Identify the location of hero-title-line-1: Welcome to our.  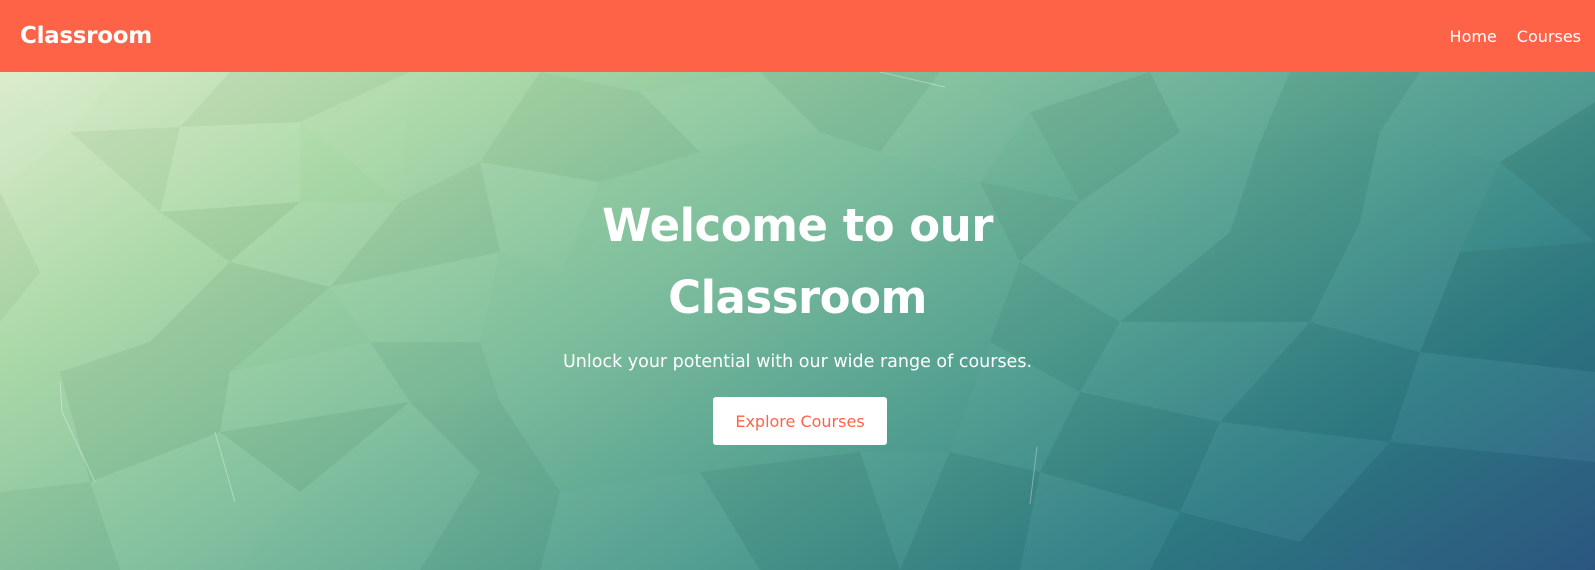
(797, 225).